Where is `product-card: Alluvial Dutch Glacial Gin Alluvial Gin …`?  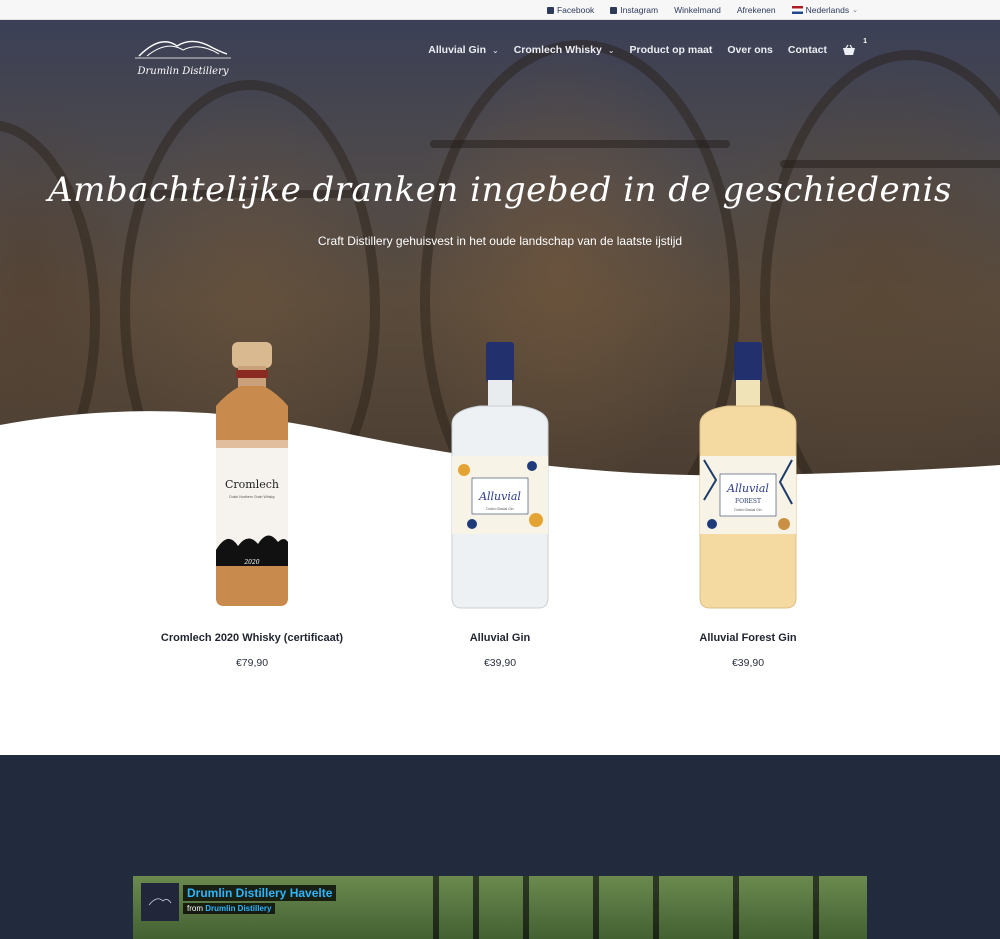
product-card: Alluvial Dutch Glacial Gin Alluvial Gin … is located at coordinates (500, 494).